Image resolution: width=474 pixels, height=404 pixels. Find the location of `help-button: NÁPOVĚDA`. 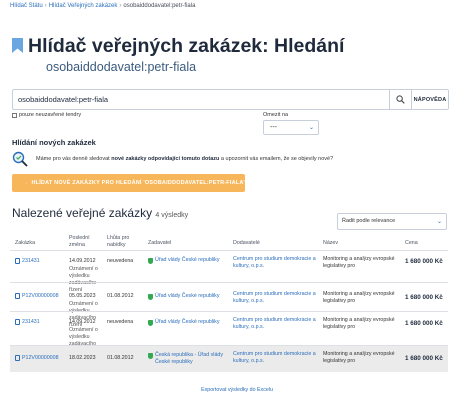

help-button: NÁPOVĚDA is located at coordinates (429, 99).